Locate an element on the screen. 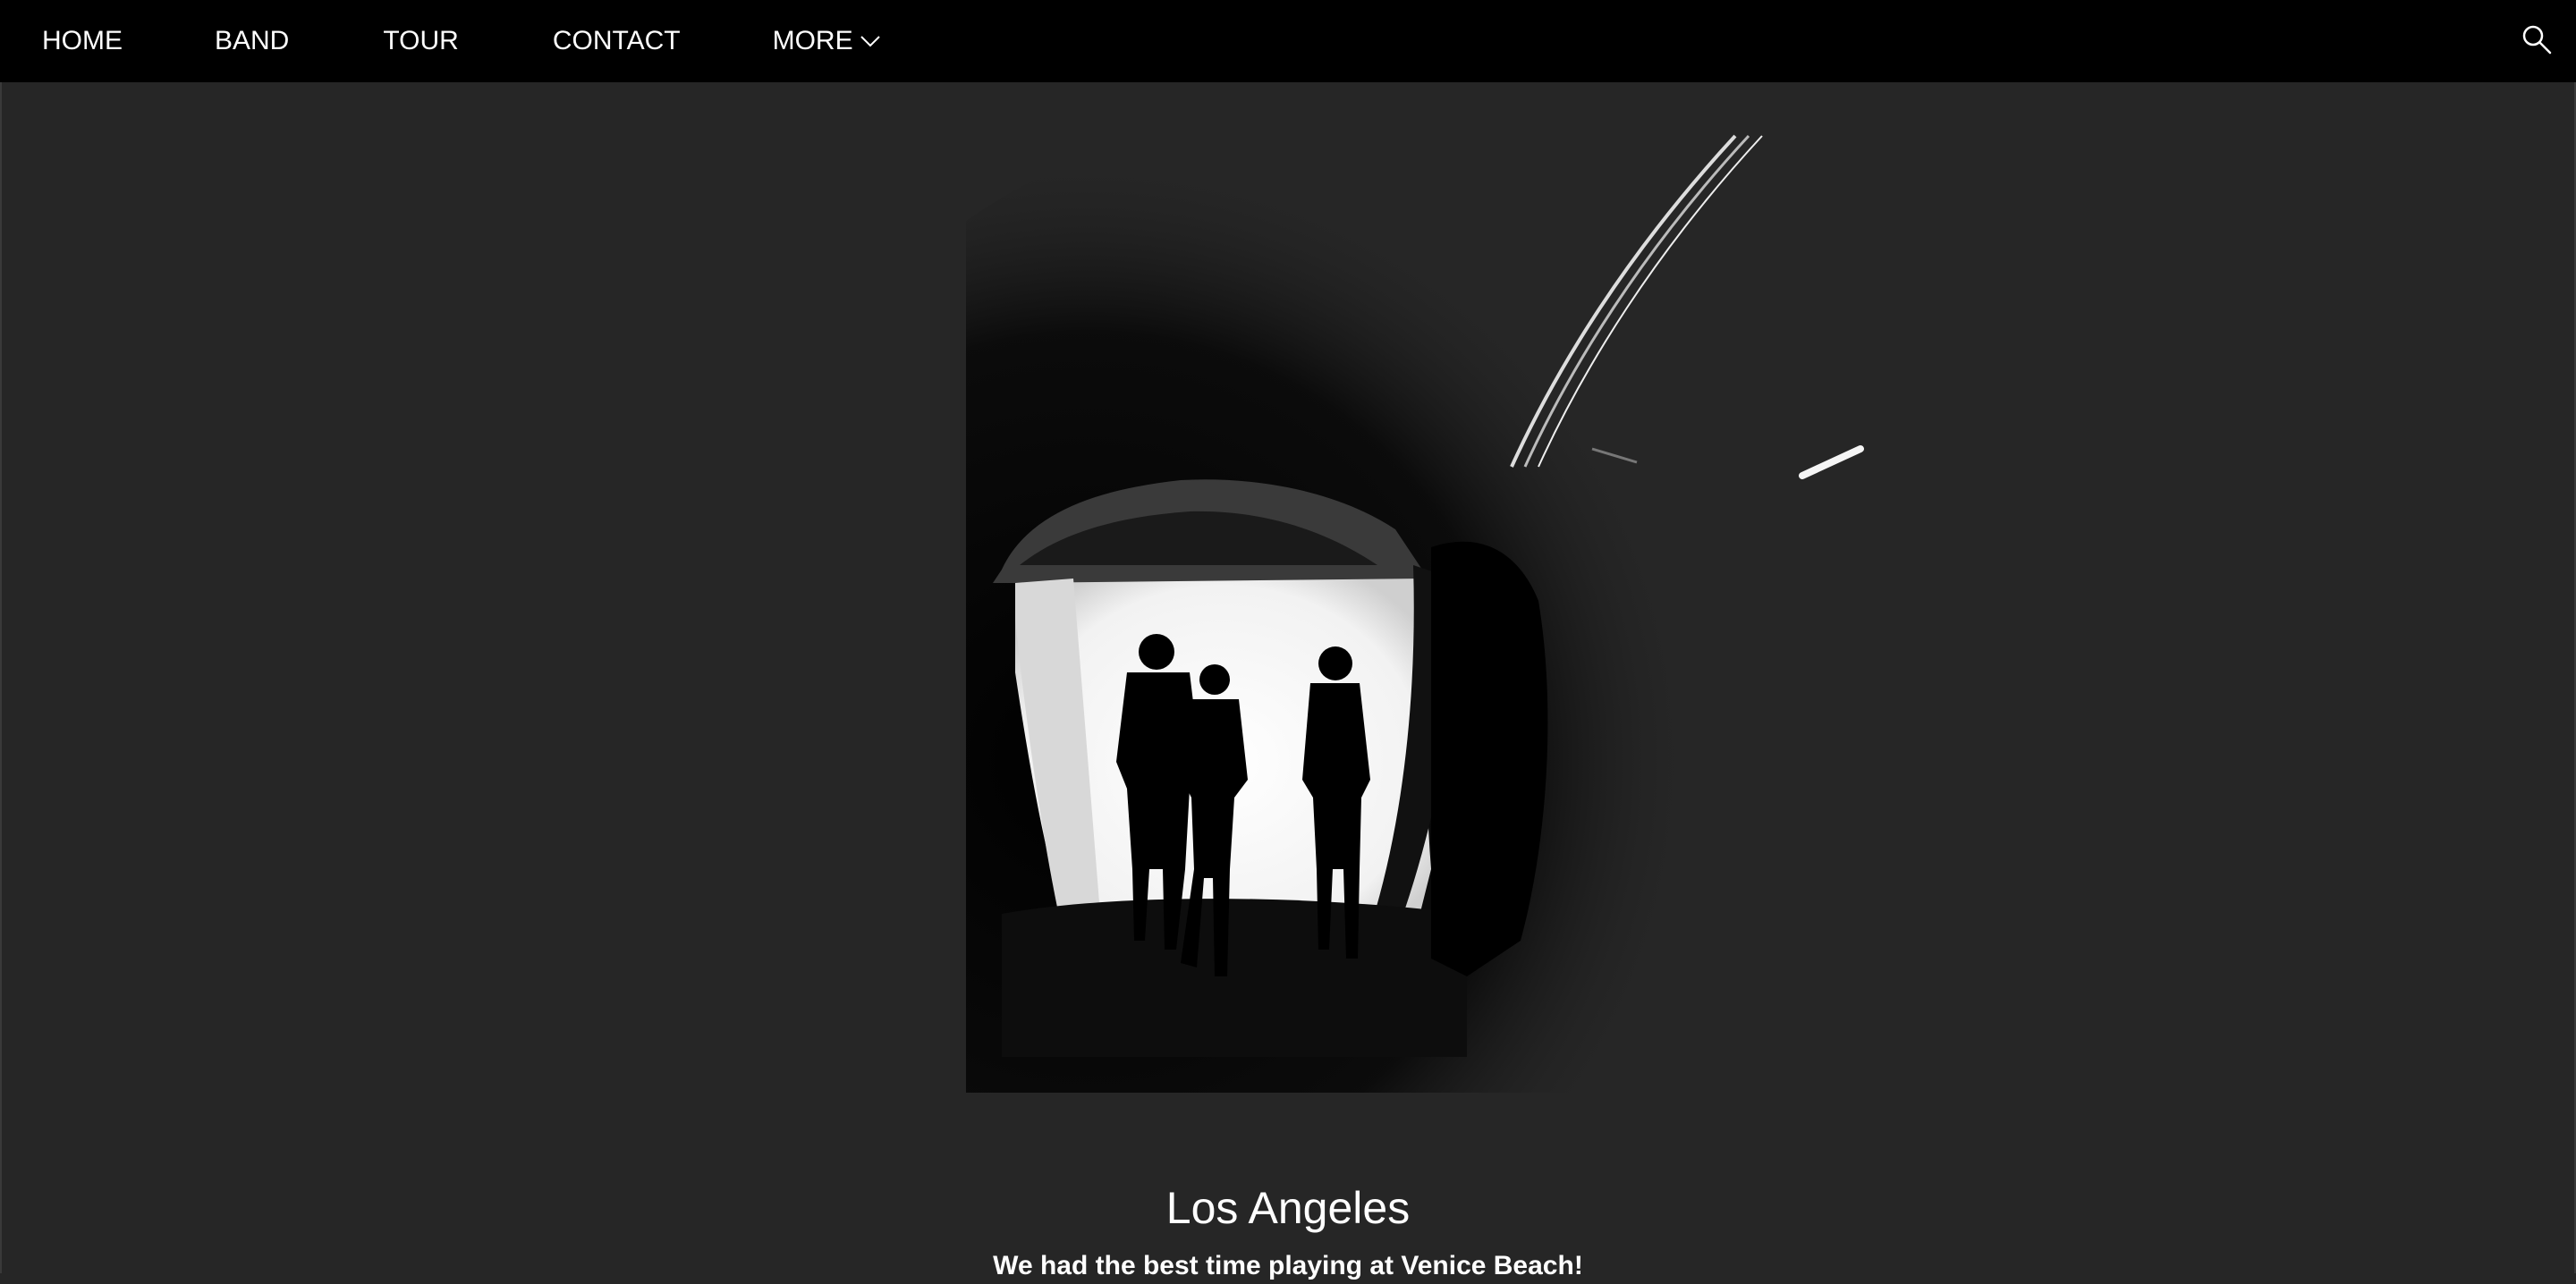  nav-more-dropdown: MORE is located at coordinates (823, 41).